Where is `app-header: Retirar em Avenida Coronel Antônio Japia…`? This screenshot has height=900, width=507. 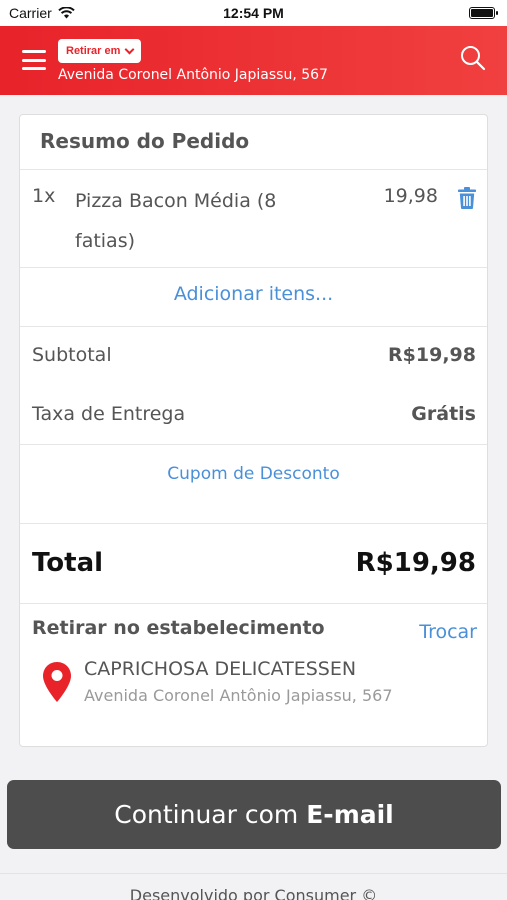 app-header: Retirar em Avenida Coronel Antônio Japia… is located at coordinates (253, 60).